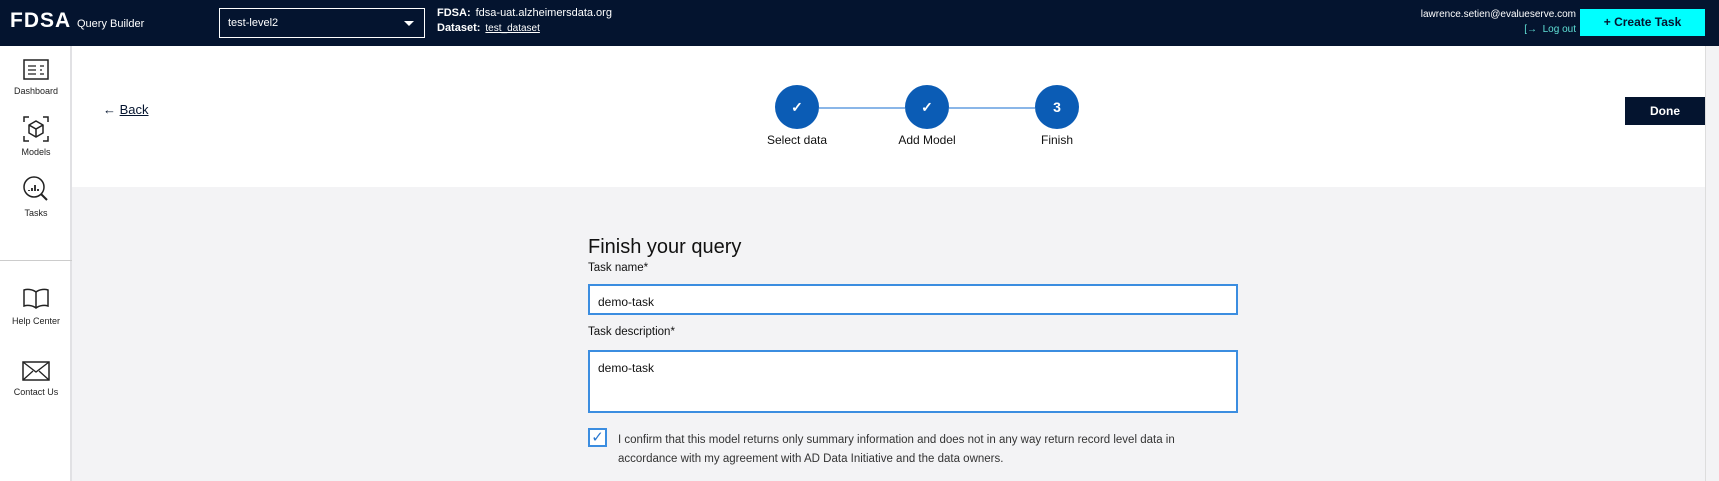 The height and width of the screenshot is (481, 1719). I want to click on task-name-input: demo-task, so click(913, 299).